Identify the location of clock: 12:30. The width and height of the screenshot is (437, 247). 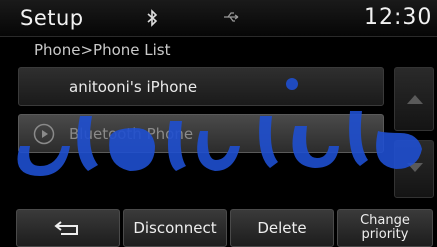
(398, 17).